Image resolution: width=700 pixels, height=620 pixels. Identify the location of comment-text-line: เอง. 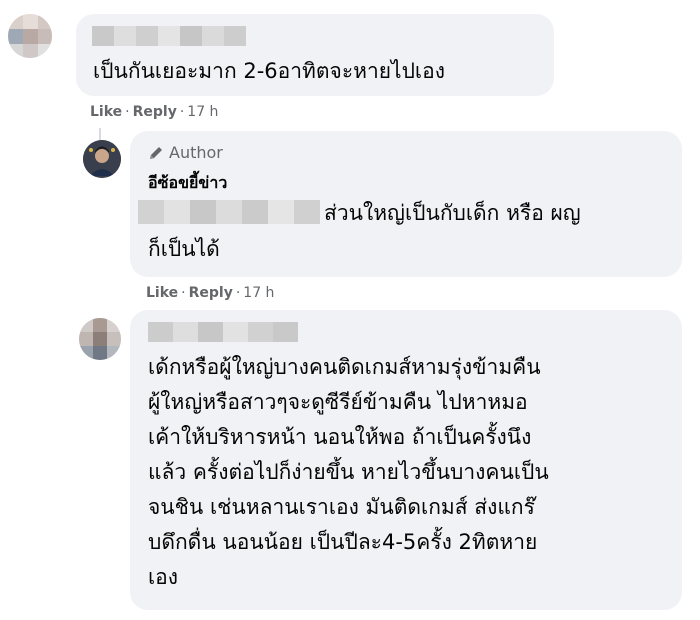
(163, 577).